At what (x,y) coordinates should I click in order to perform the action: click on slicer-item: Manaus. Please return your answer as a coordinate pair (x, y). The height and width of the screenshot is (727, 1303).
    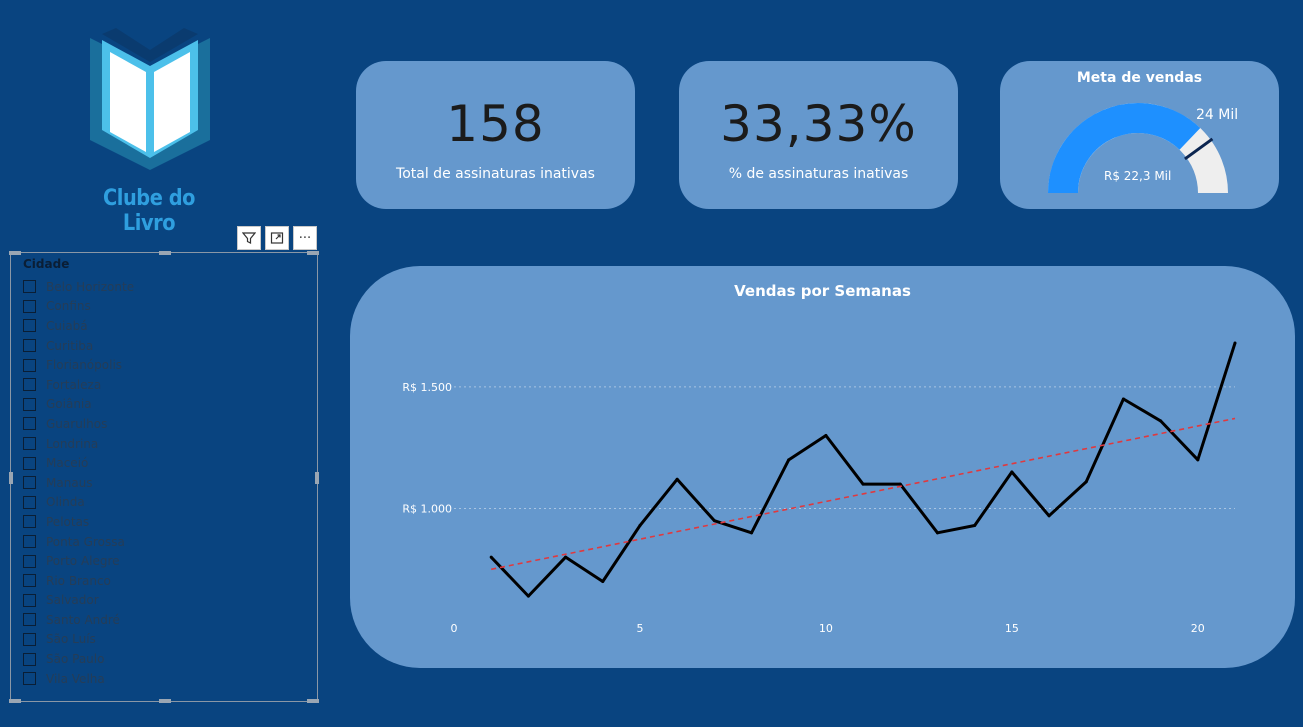
    Looking at the image, I should click on (78, 483).